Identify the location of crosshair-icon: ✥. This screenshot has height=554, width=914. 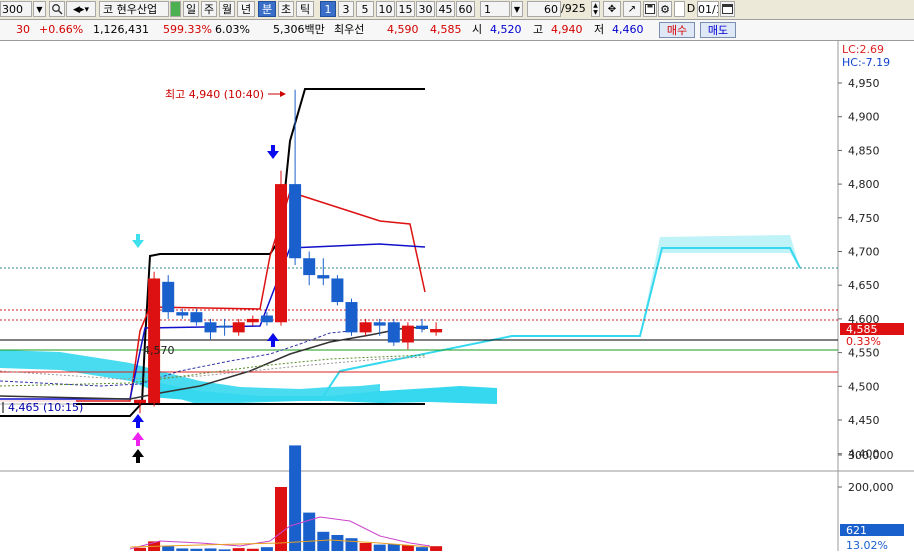
(612, 9).